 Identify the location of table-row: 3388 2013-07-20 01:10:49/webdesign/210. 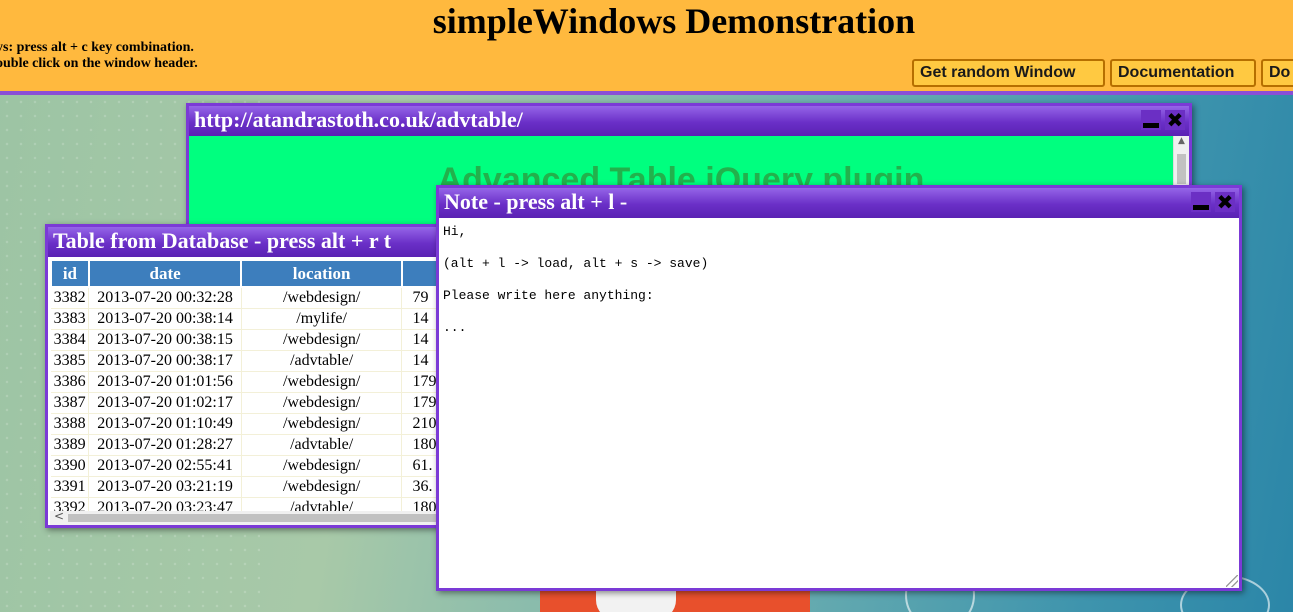
(256, 424).